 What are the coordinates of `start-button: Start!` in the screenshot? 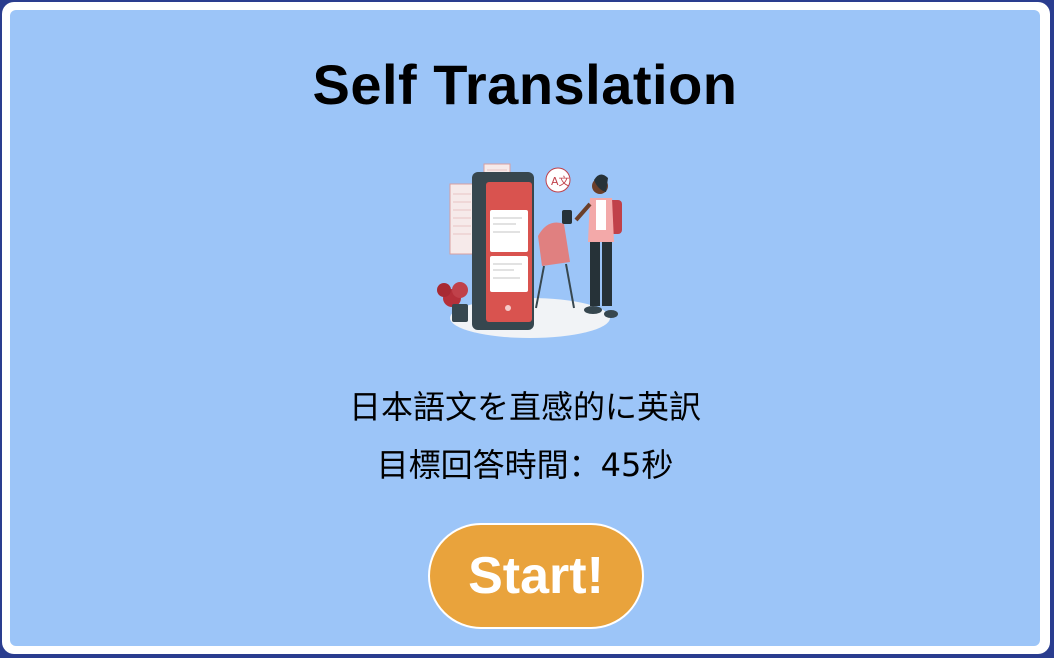 It's located at (536, 576).